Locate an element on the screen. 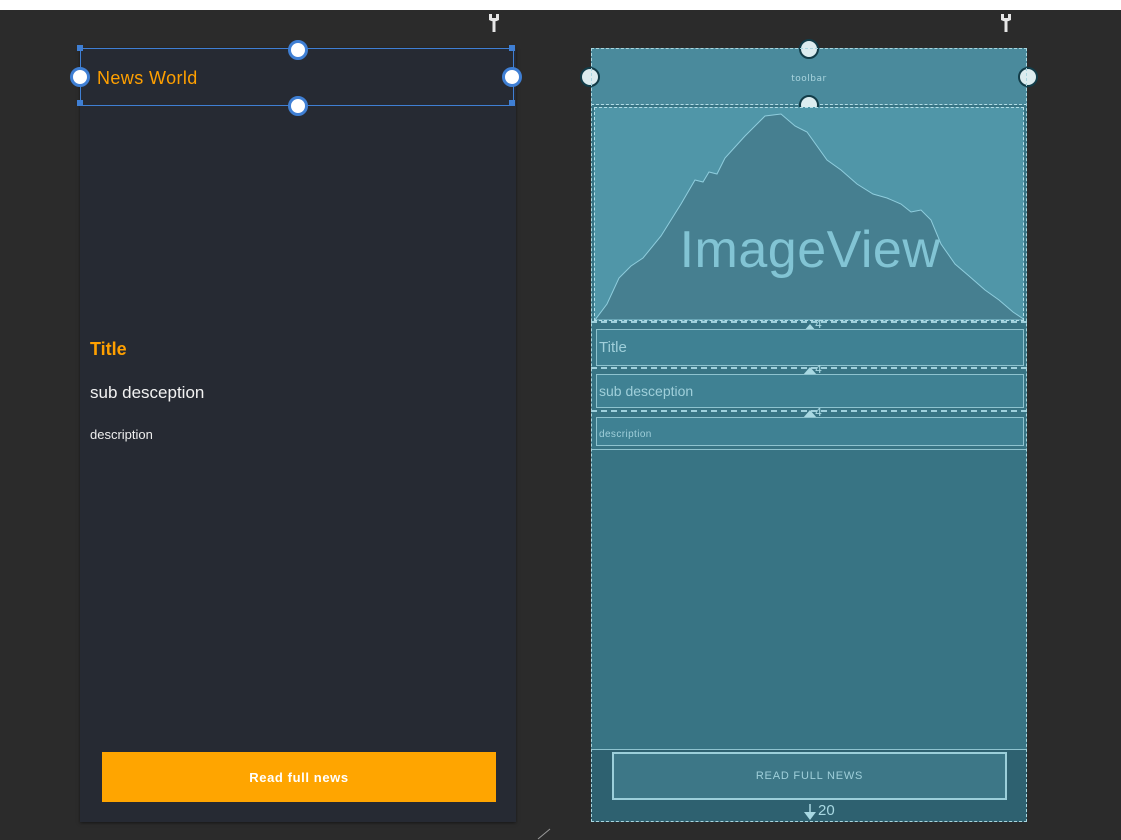  image-view-placeholder: ImageView is located at coordinates (809, 214).